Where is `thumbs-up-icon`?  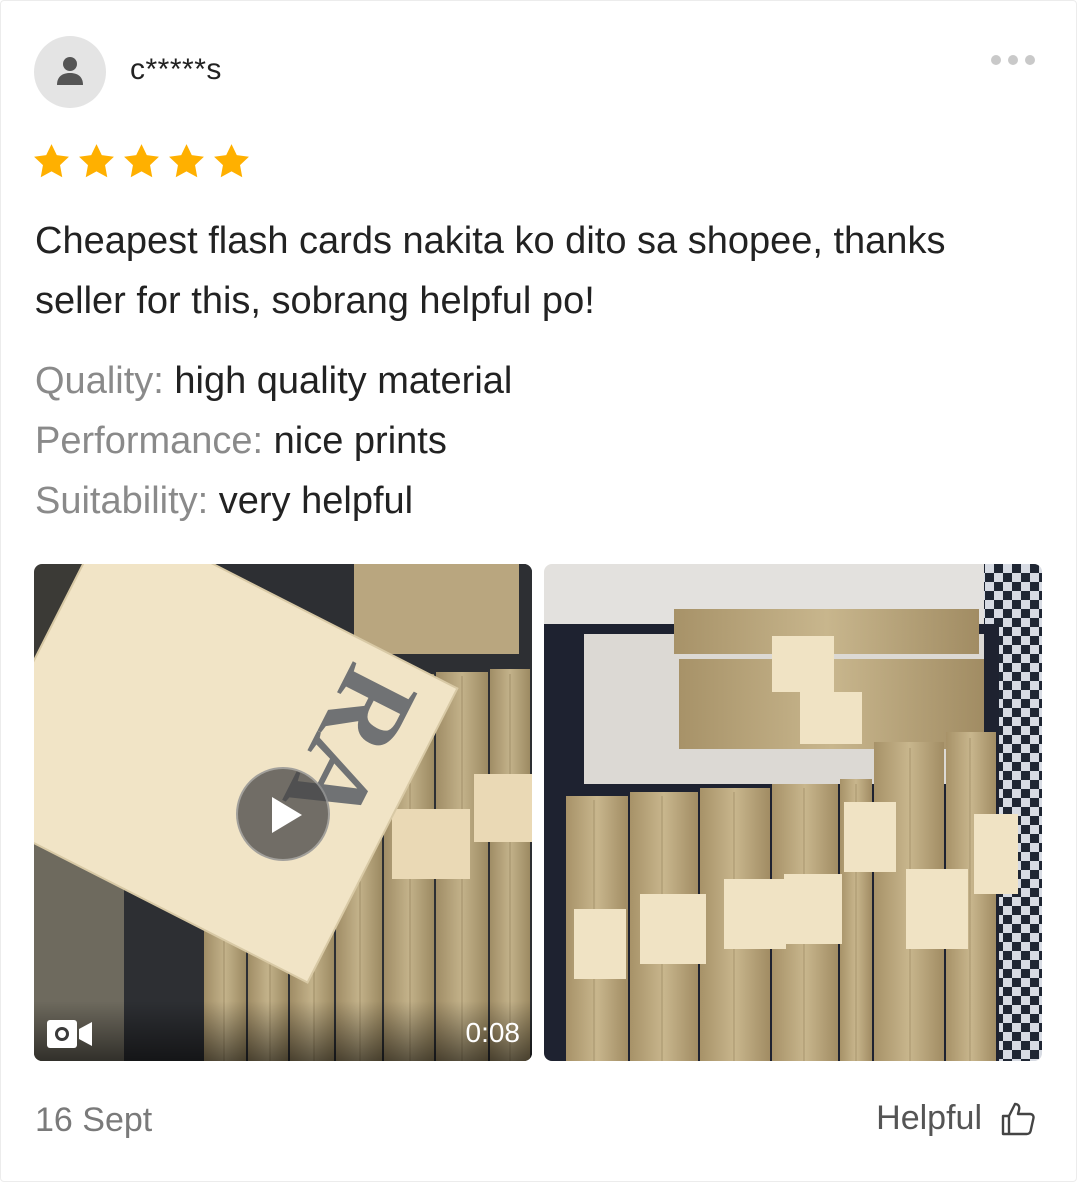 thumbs-up-icon is located at coordinates (1018, 1118).